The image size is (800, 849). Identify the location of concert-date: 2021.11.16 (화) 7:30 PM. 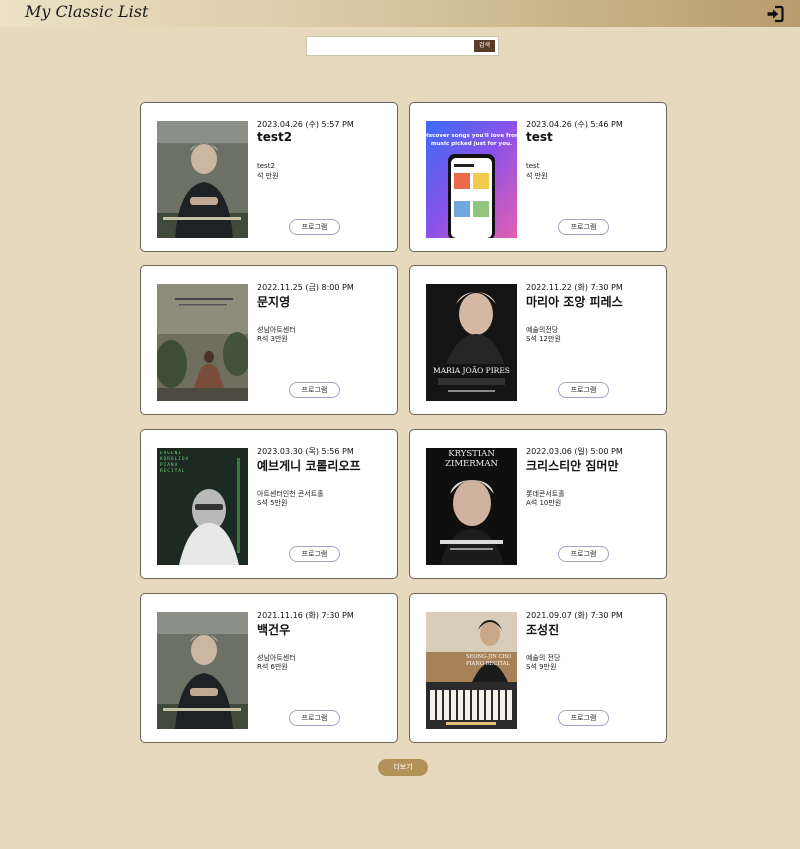
(305, 615).